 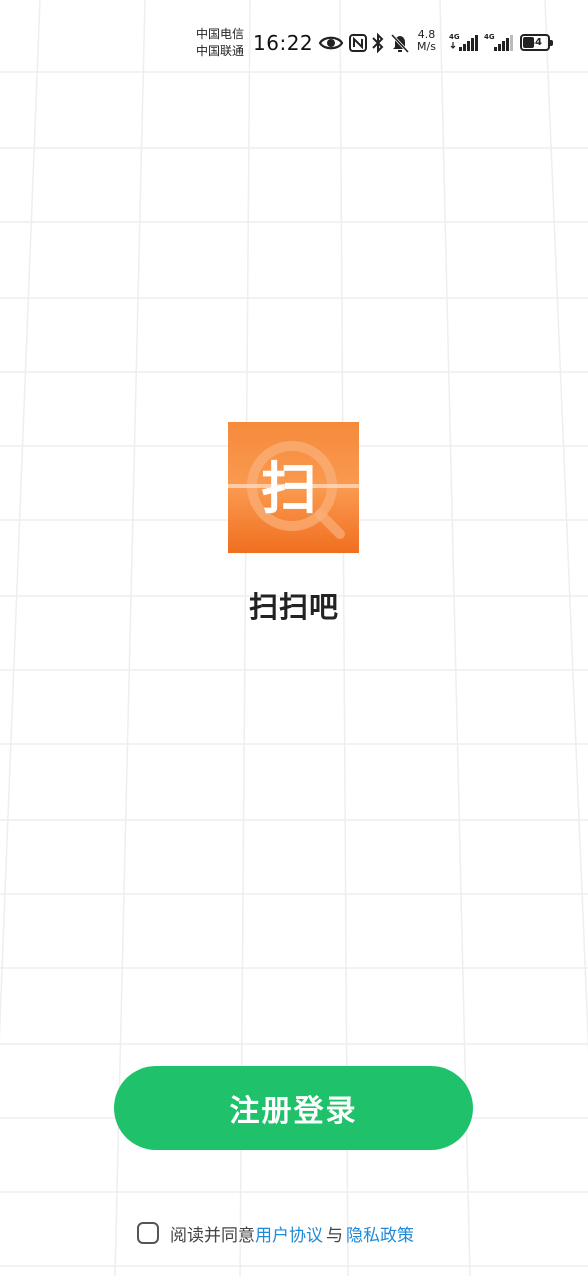 I want to click on status-bar: 中国电信 中国联通 16:22 4.8 M/s 4G 4G 44, so click(x=294, y=40).